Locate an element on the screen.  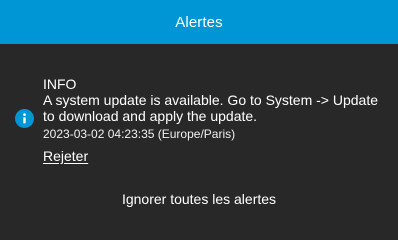
dismiss-all-button: Ignorer toutes les alertes is located at coordinates (199, 199).